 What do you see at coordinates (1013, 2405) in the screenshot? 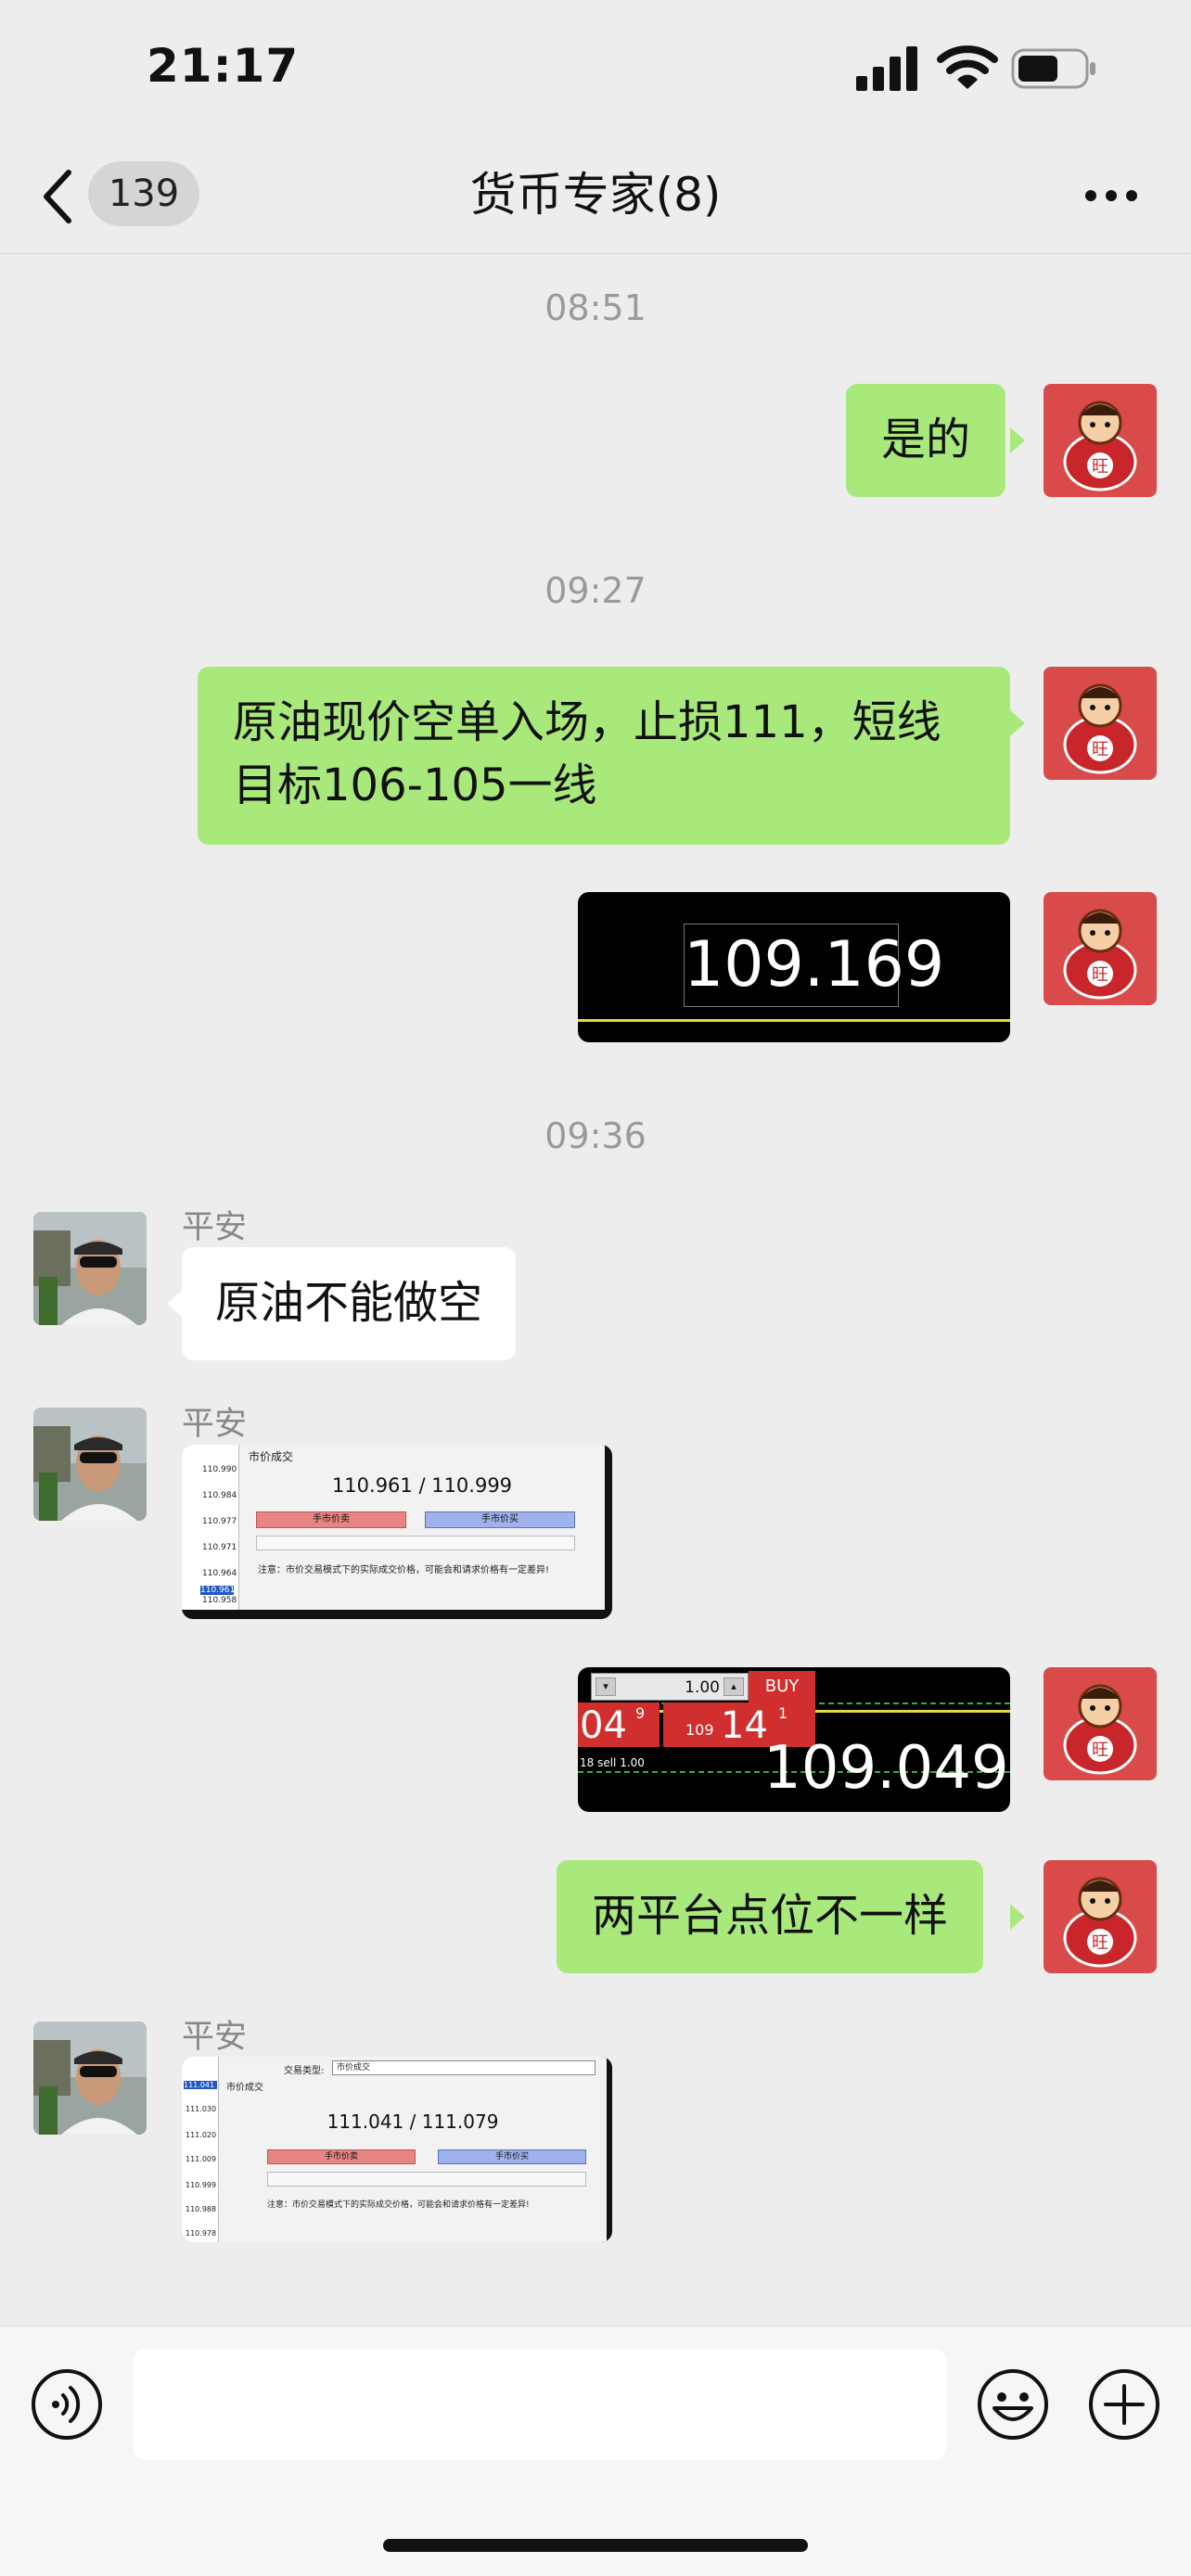
I see `emoji-icon` at bounding box center [1013, 2405].